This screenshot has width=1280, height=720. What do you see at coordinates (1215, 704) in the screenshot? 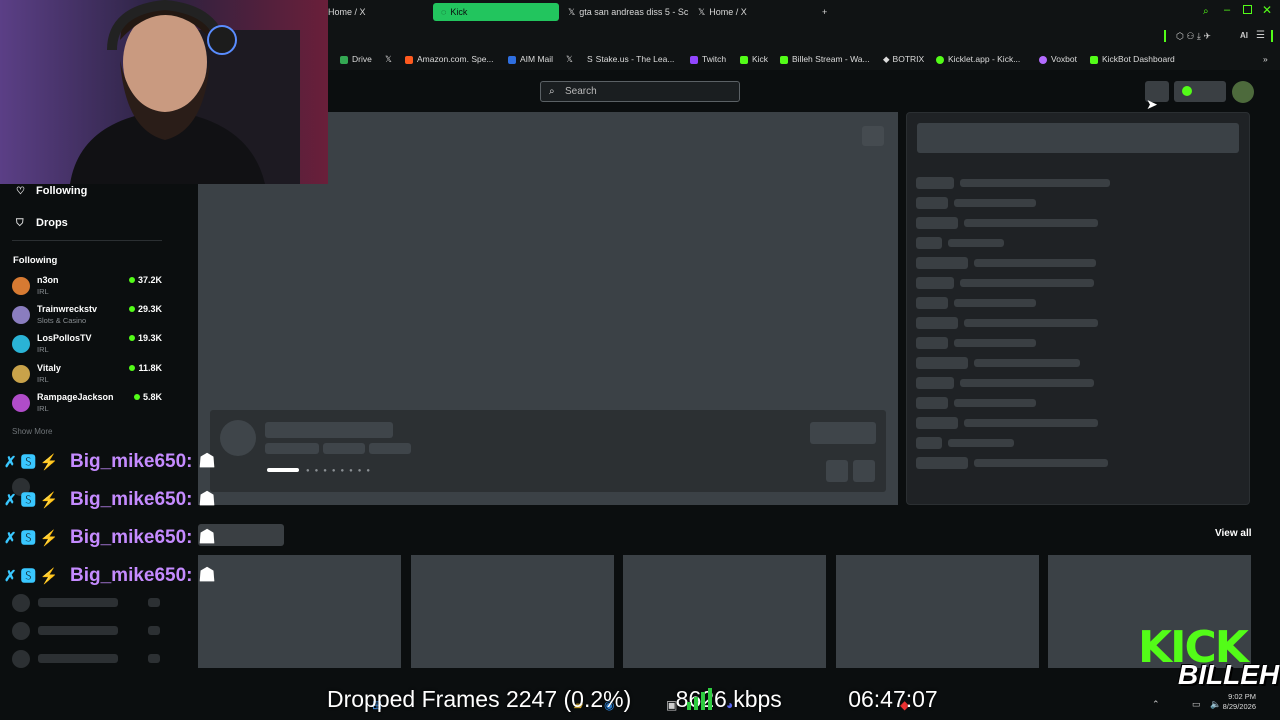
I see `volume-icon: 🔈` at bounding box center [1215, 704].